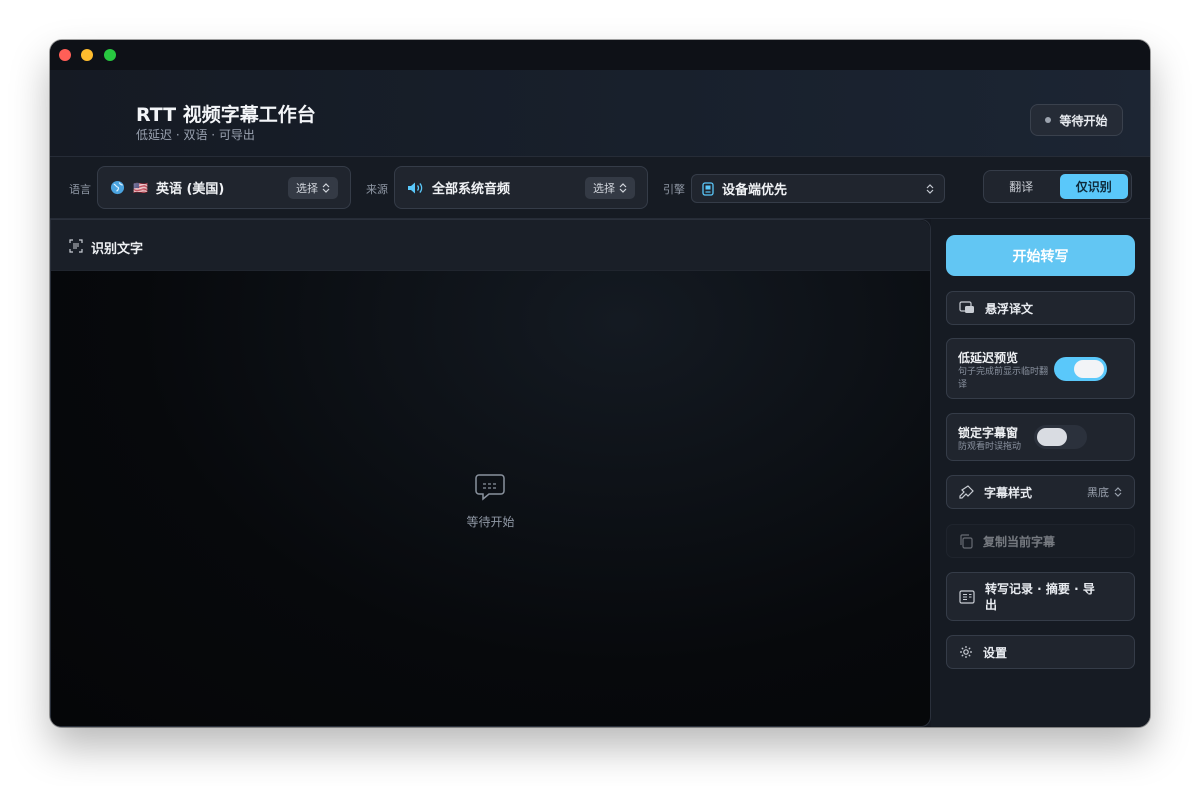  Describe the element at coordinates (1040, 308) in the screenshot. I see `float-translation-button: 悬浮译文` at that location.